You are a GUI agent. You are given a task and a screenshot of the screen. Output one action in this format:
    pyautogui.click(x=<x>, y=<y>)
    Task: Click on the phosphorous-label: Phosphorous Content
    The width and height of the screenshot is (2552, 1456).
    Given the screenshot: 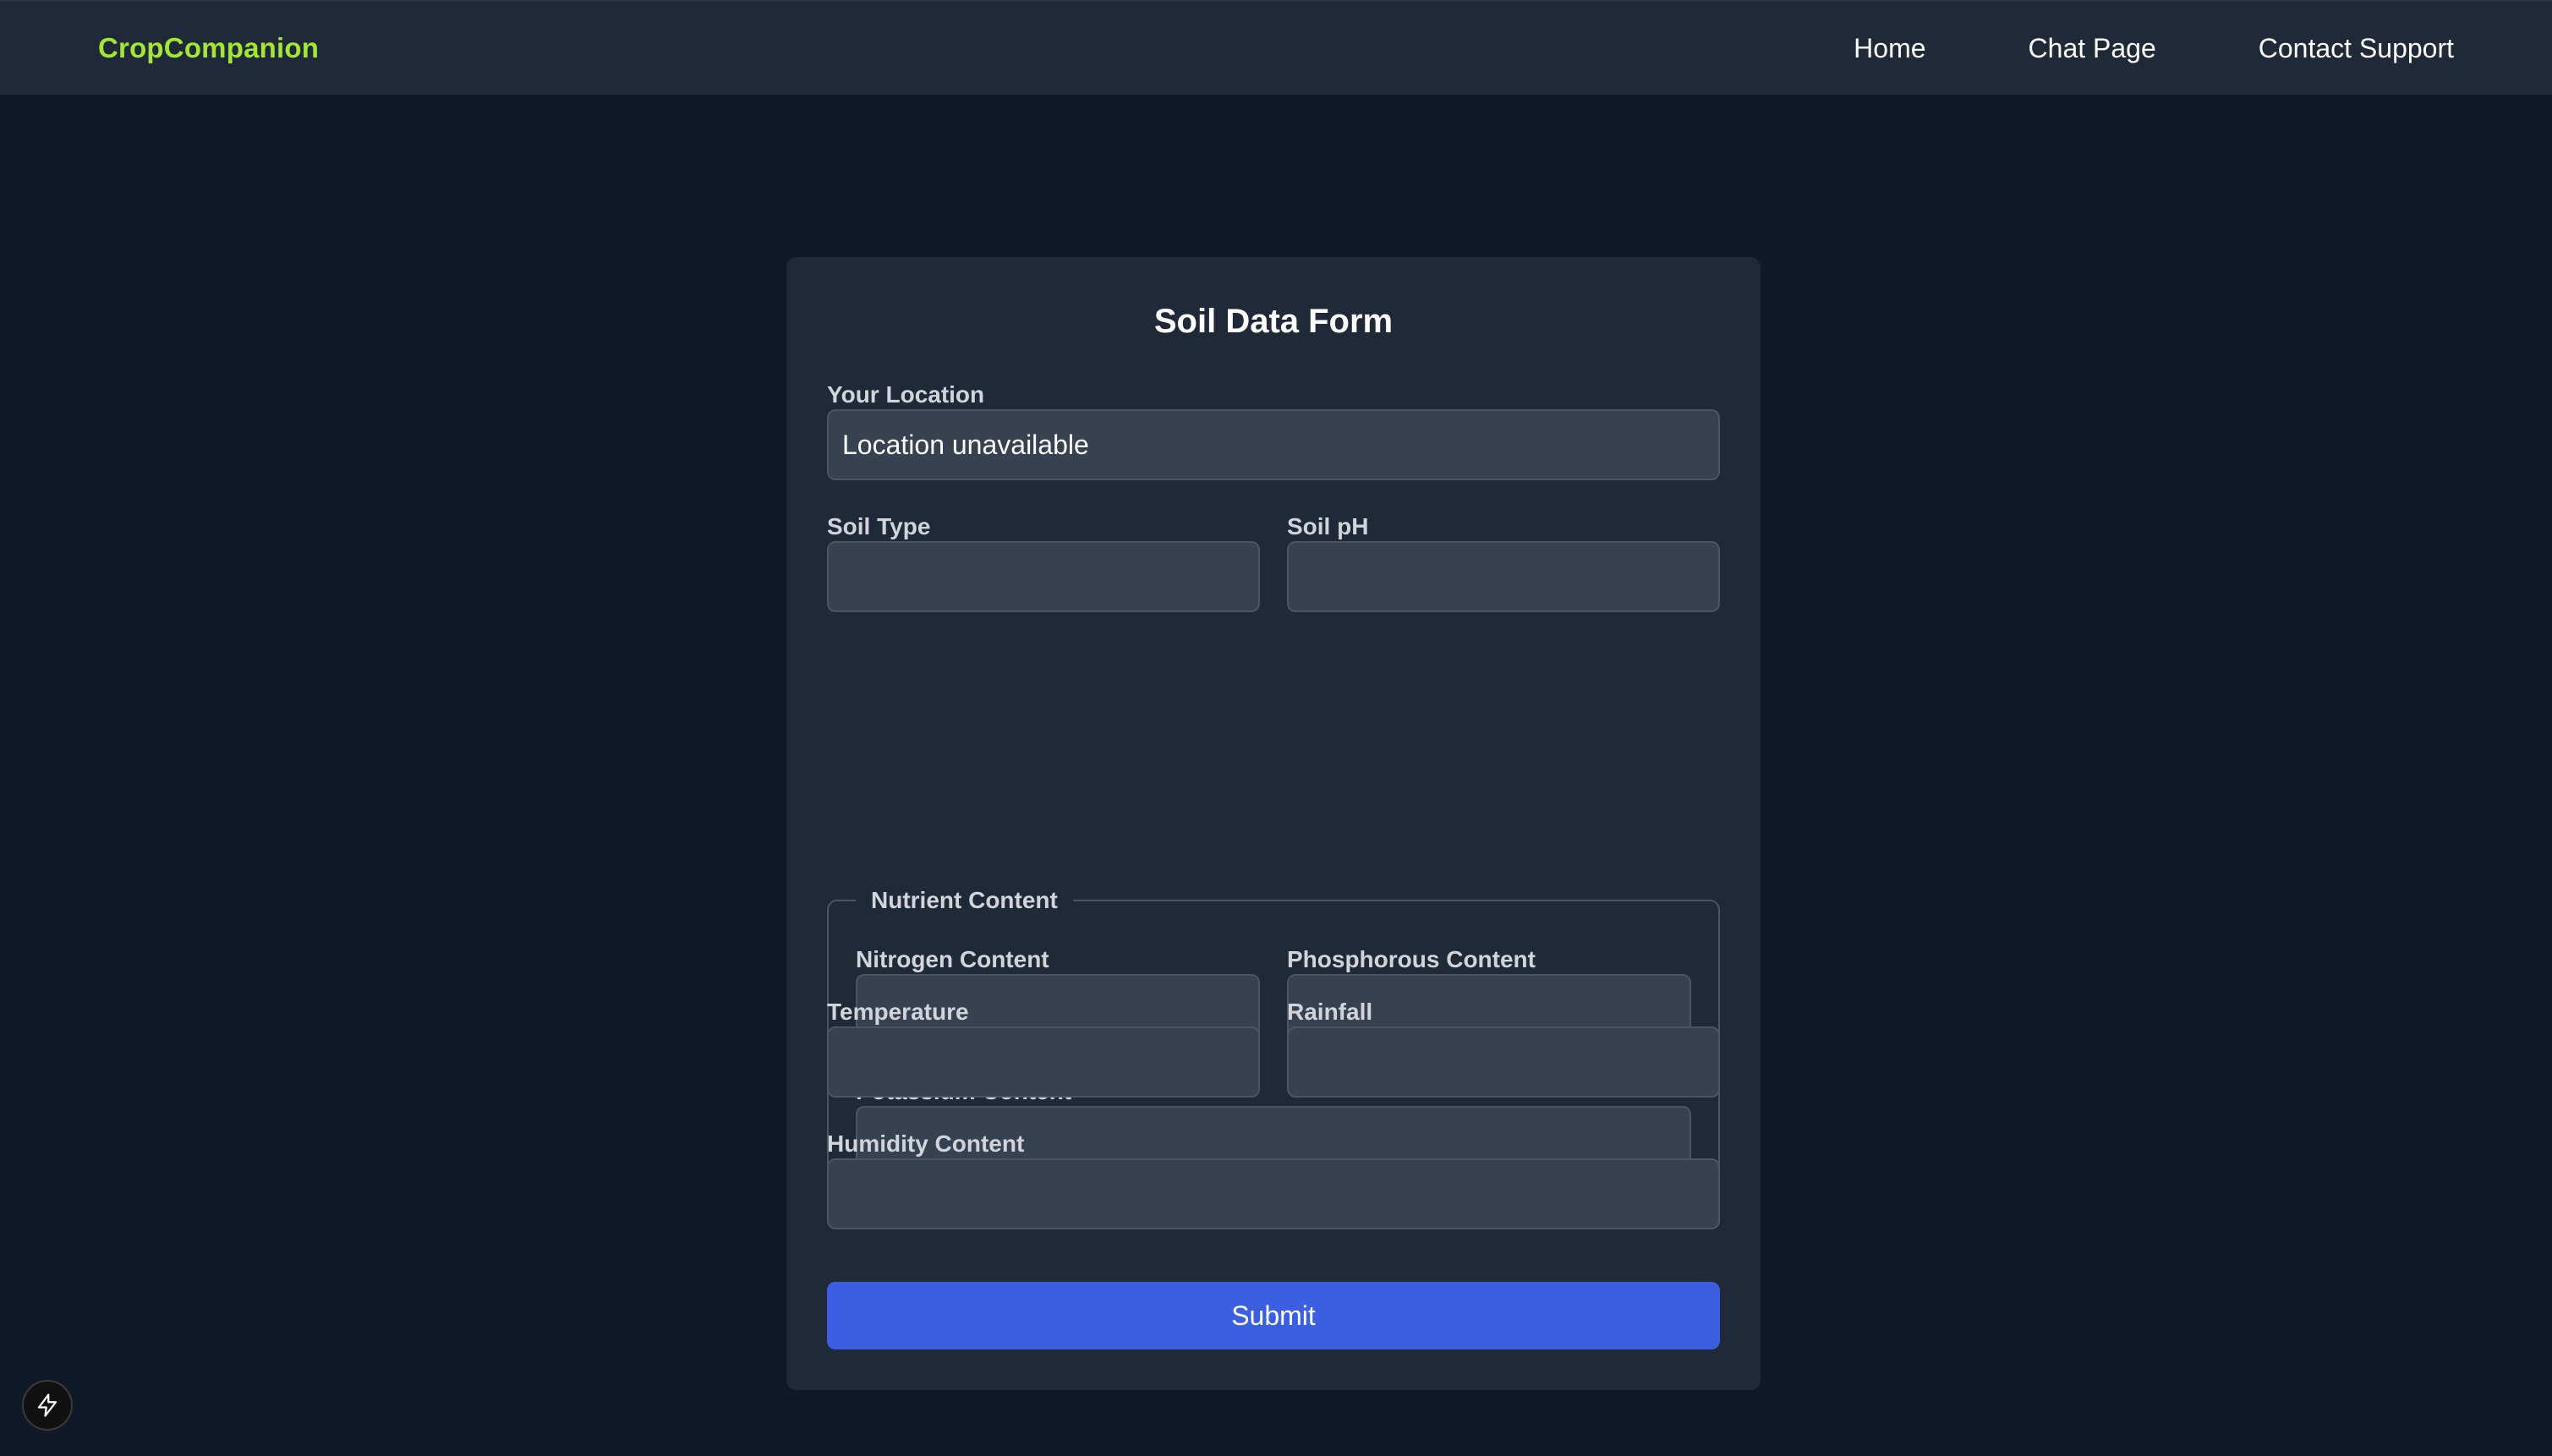 What is the action you would take?
    pyautogui.click(x=1411, y=959)
    